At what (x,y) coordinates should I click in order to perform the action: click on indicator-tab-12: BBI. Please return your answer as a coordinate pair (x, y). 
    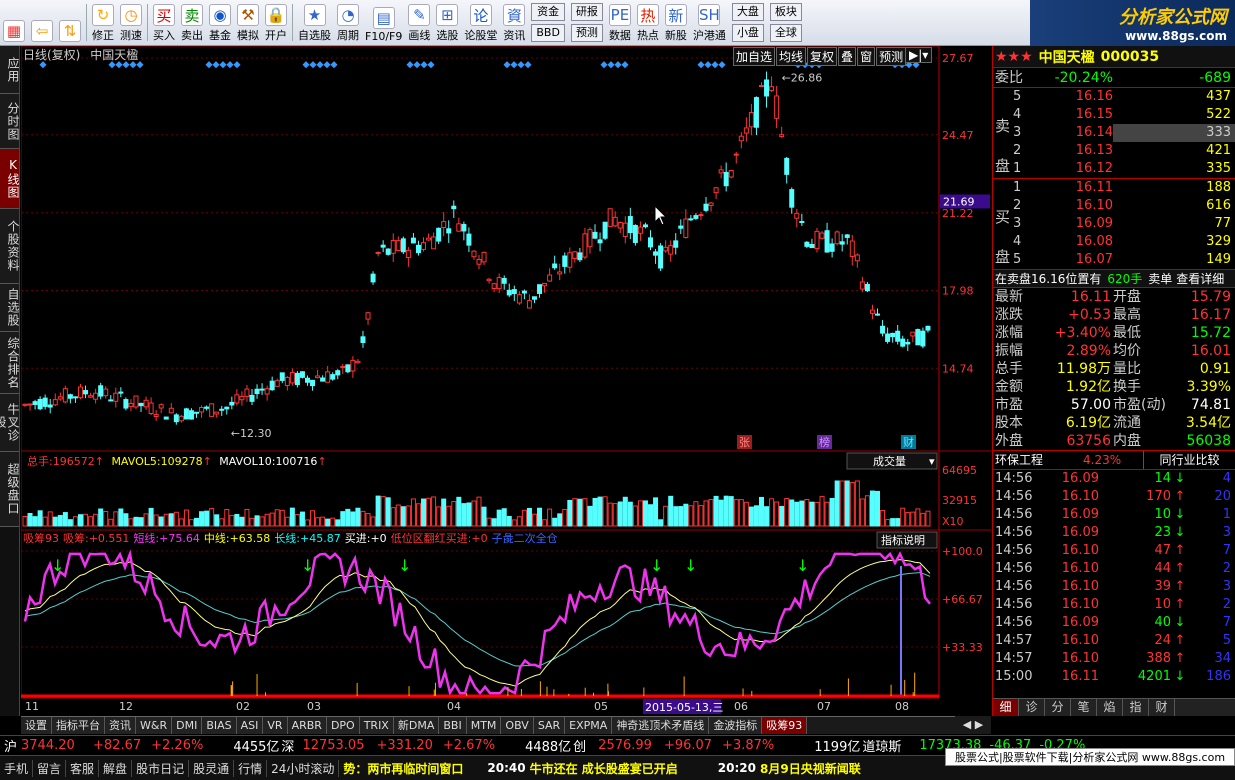
    Looking at the image, I should click on (453, 725).